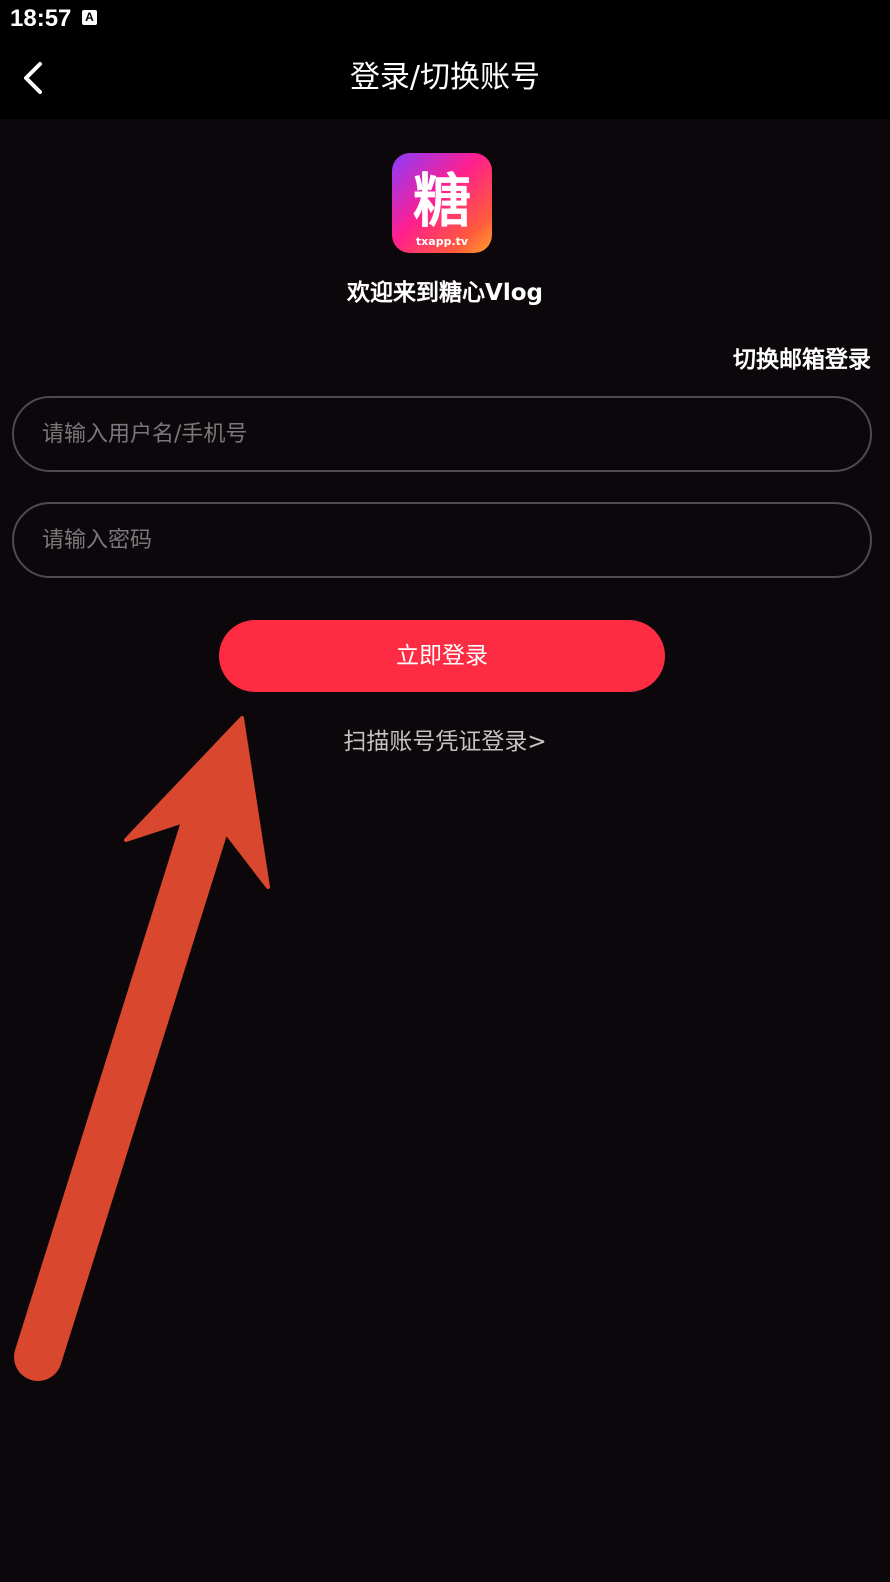 The width and height of the screenshot is (890, 1582). What do you see at coordinates (442, 241) in the screenshot?
I see `logo-domain: txapp.tv` at bounding box center [442, 241].